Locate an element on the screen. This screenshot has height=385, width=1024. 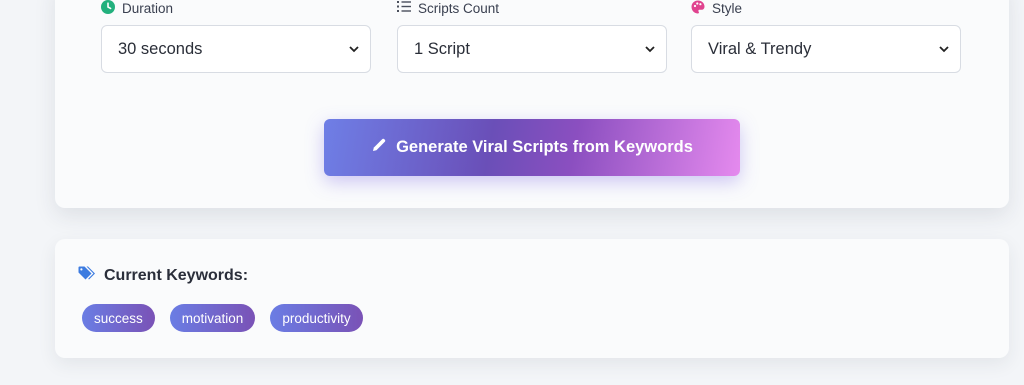
generate-scripts-button: Generate Viral Scripts from Keywords is located at coordinates (532, 147).